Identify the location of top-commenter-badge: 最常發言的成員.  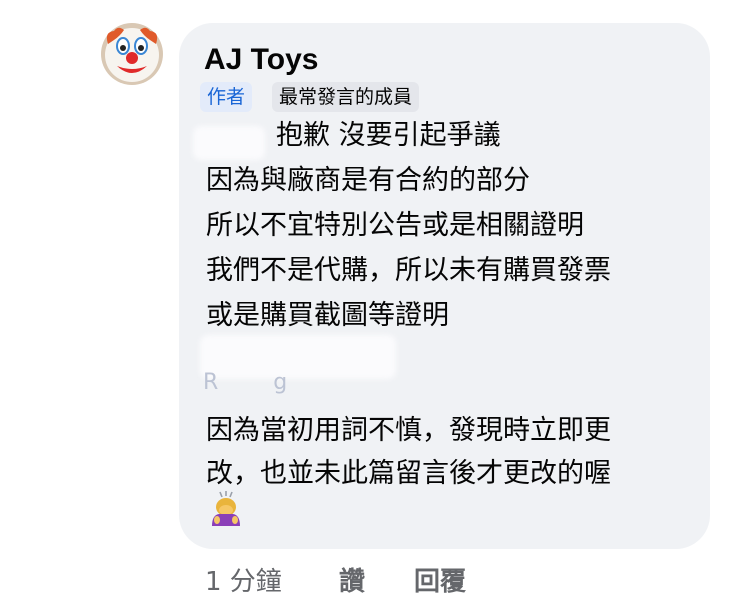
(346, 97).